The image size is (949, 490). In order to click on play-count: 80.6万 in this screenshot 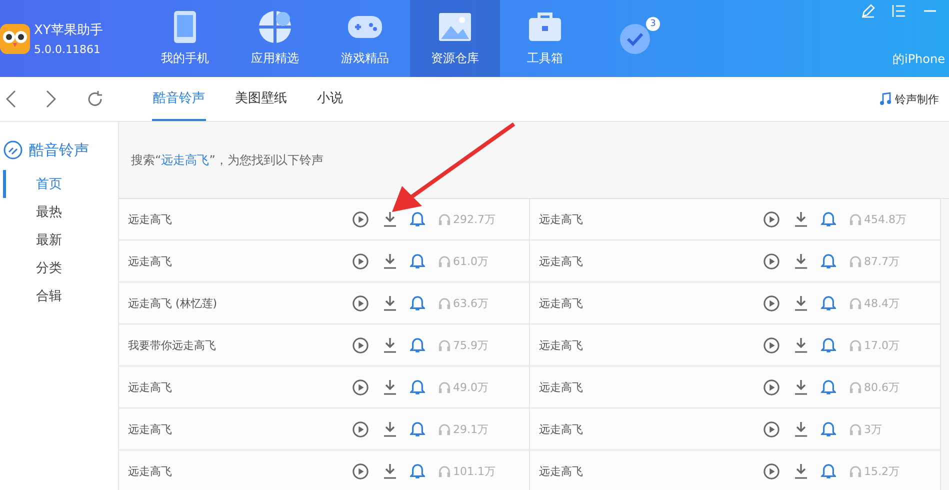, I will do `click(882, 387)`.